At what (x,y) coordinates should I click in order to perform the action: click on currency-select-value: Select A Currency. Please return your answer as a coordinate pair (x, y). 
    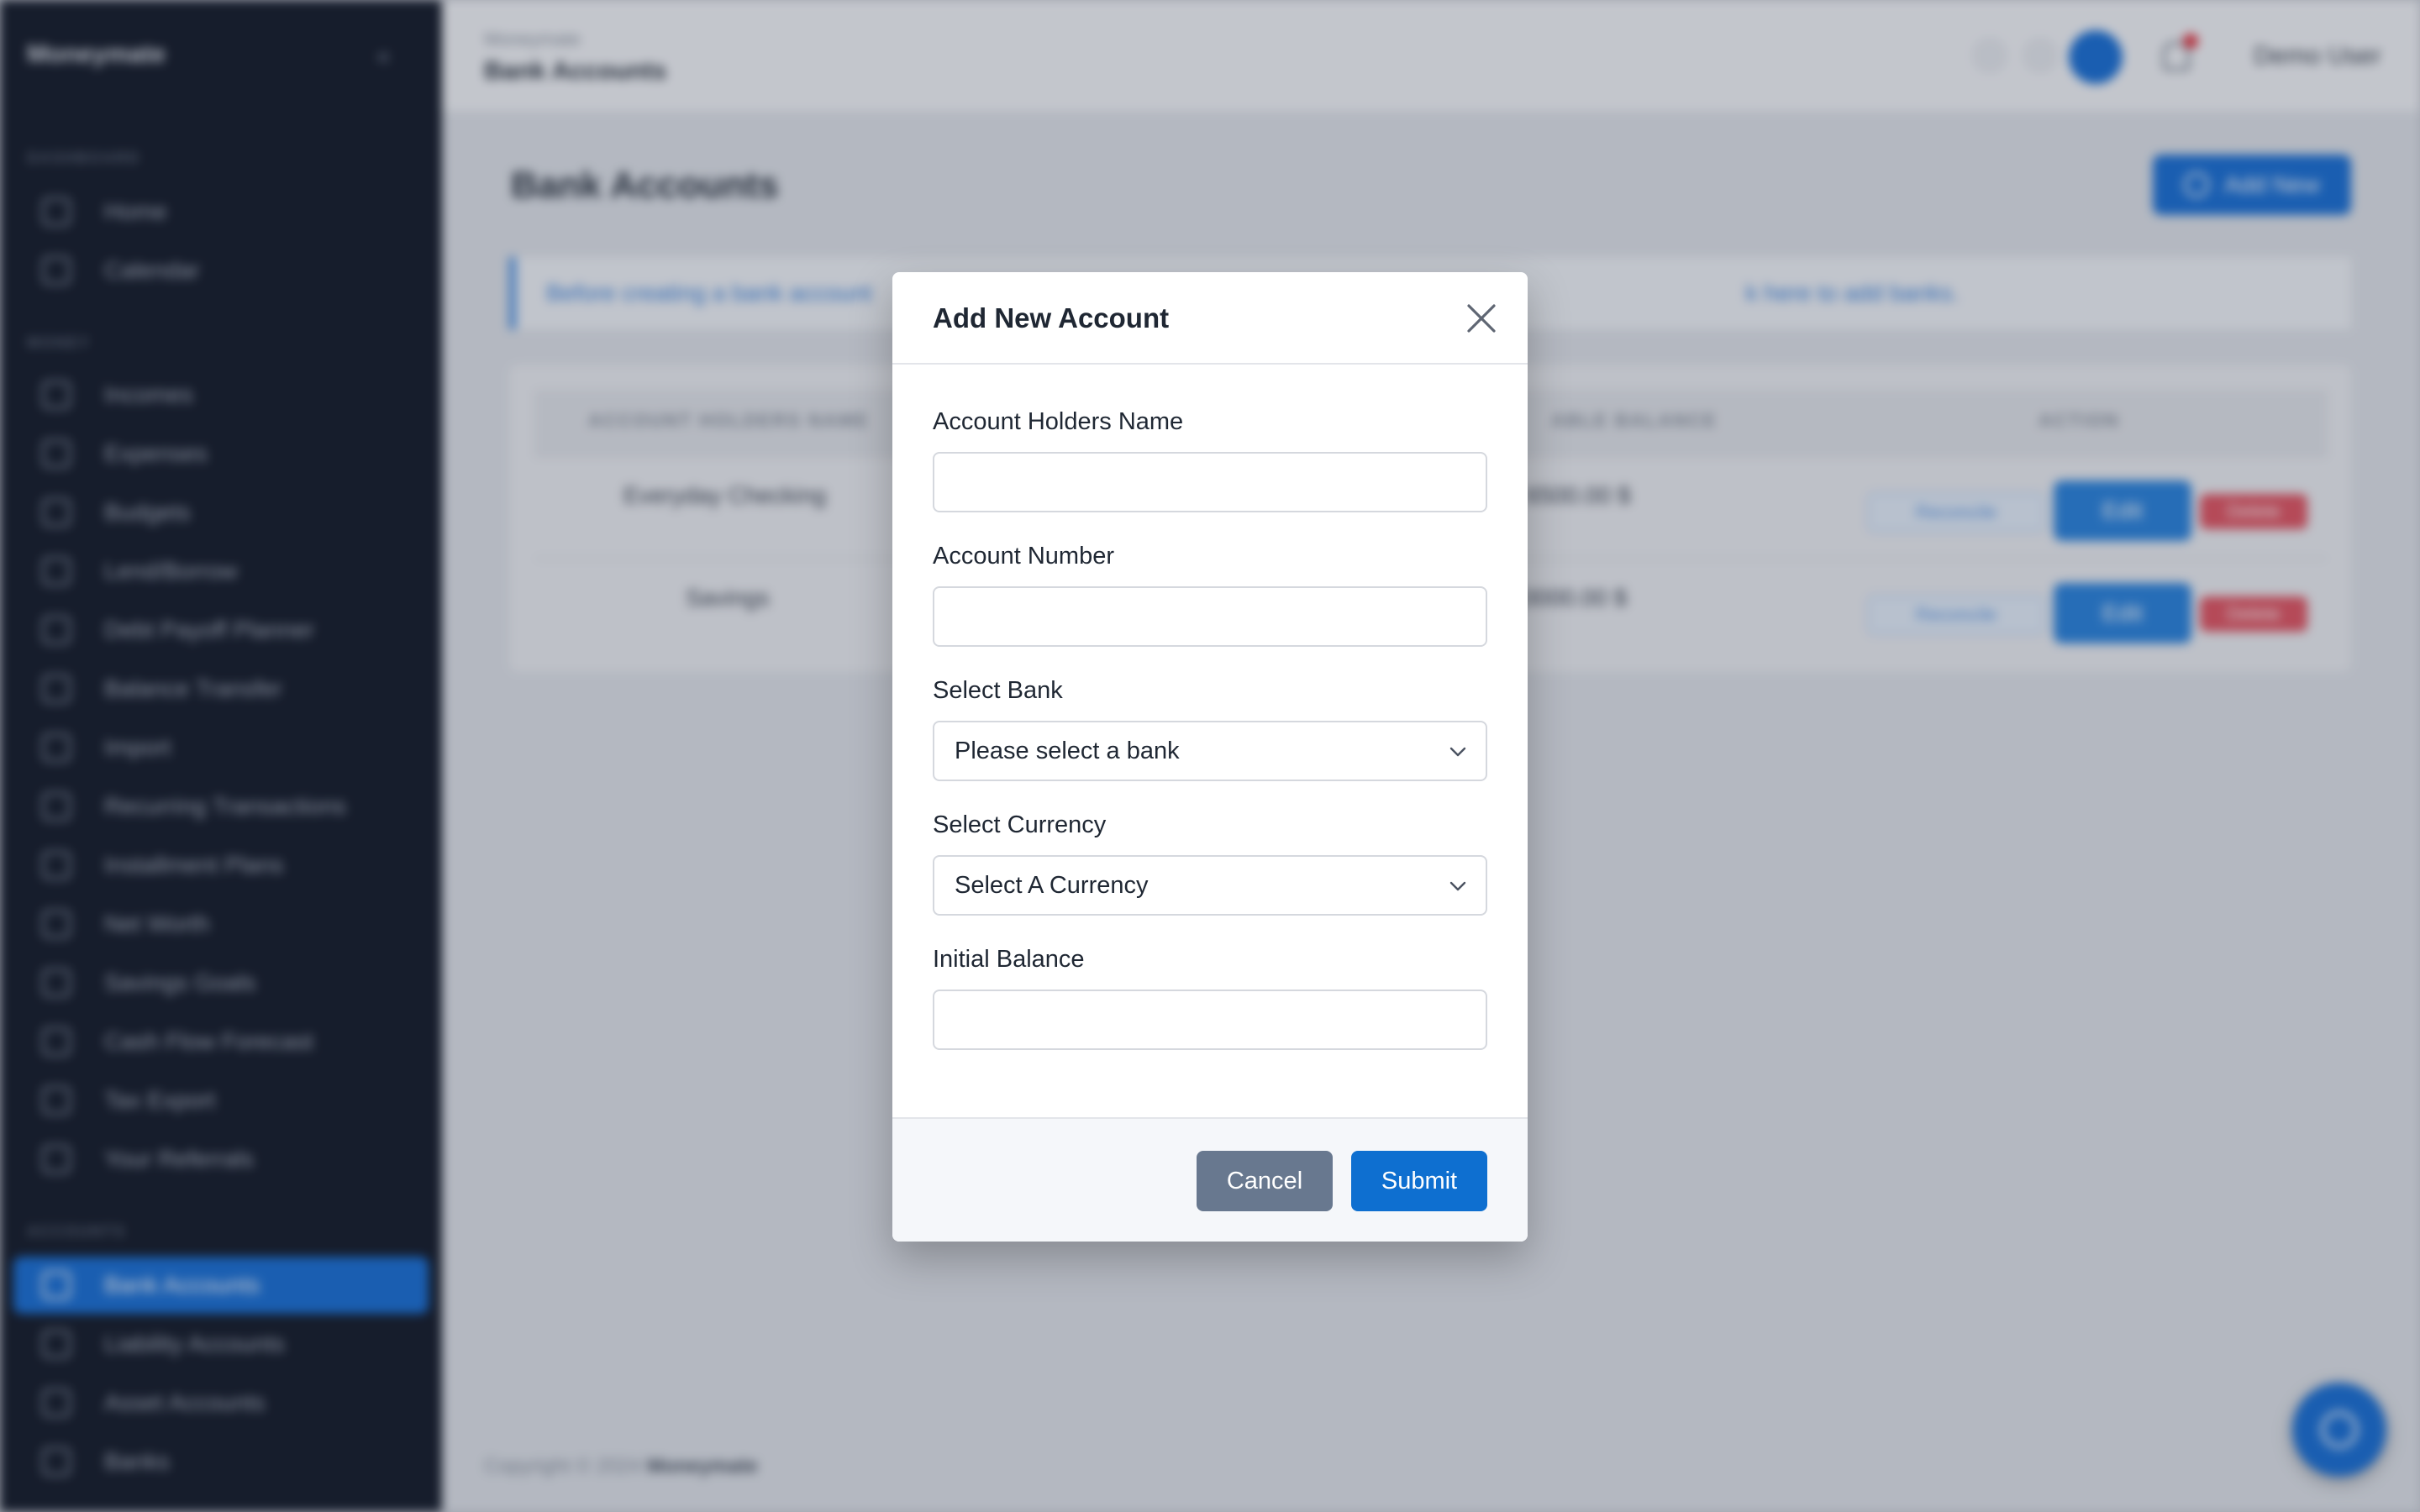
    Looking at the image, I should click on (1052, 885).